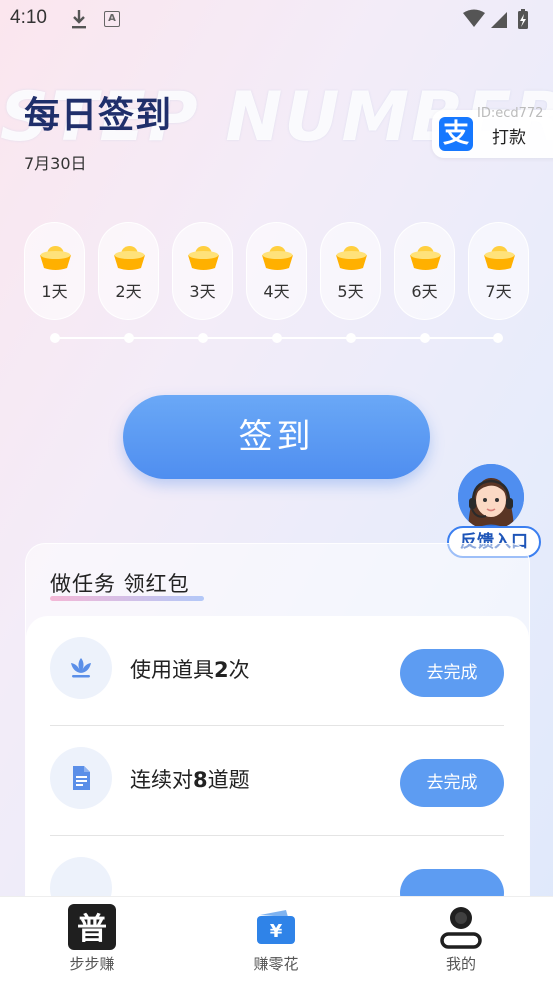 The height and width of the screenshot is (985, 553). What do you see at coordinates (92, 929) in the screenshot?
I see `tab-icon-glyph: 普` at bounding box center [92, 929].